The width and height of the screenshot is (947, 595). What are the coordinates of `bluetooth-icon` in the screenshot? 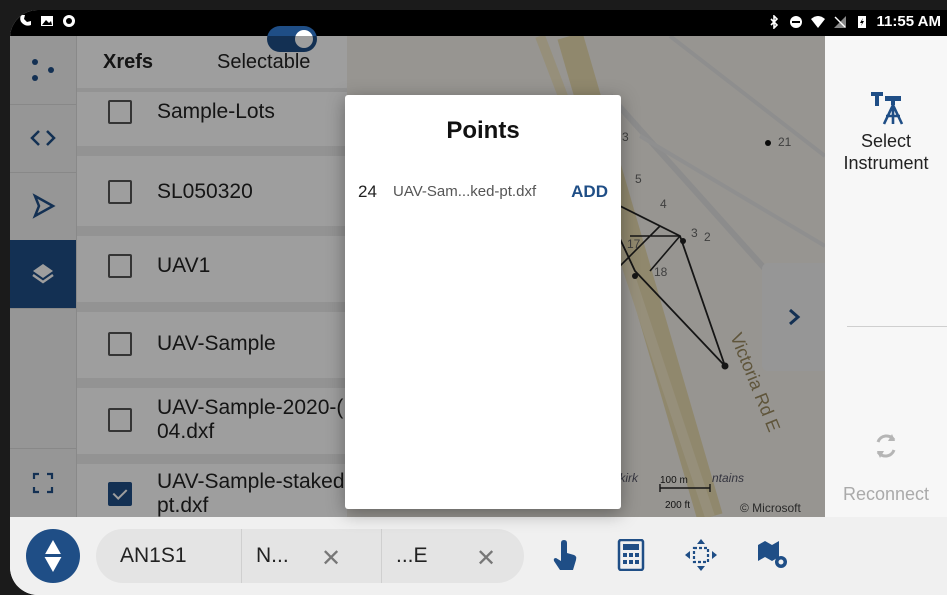 It's located at (773, 21).